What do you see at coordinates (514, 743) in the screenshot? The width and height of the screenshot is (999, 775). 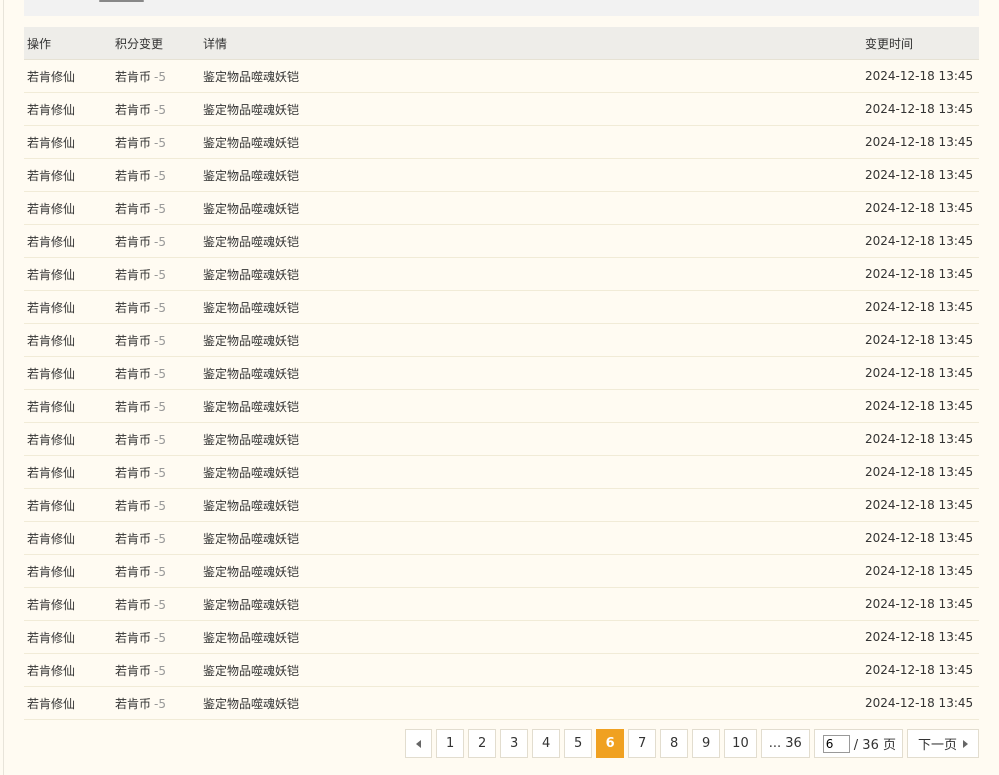 I see `page-link-3: 3` at bounding box center [514, 743].